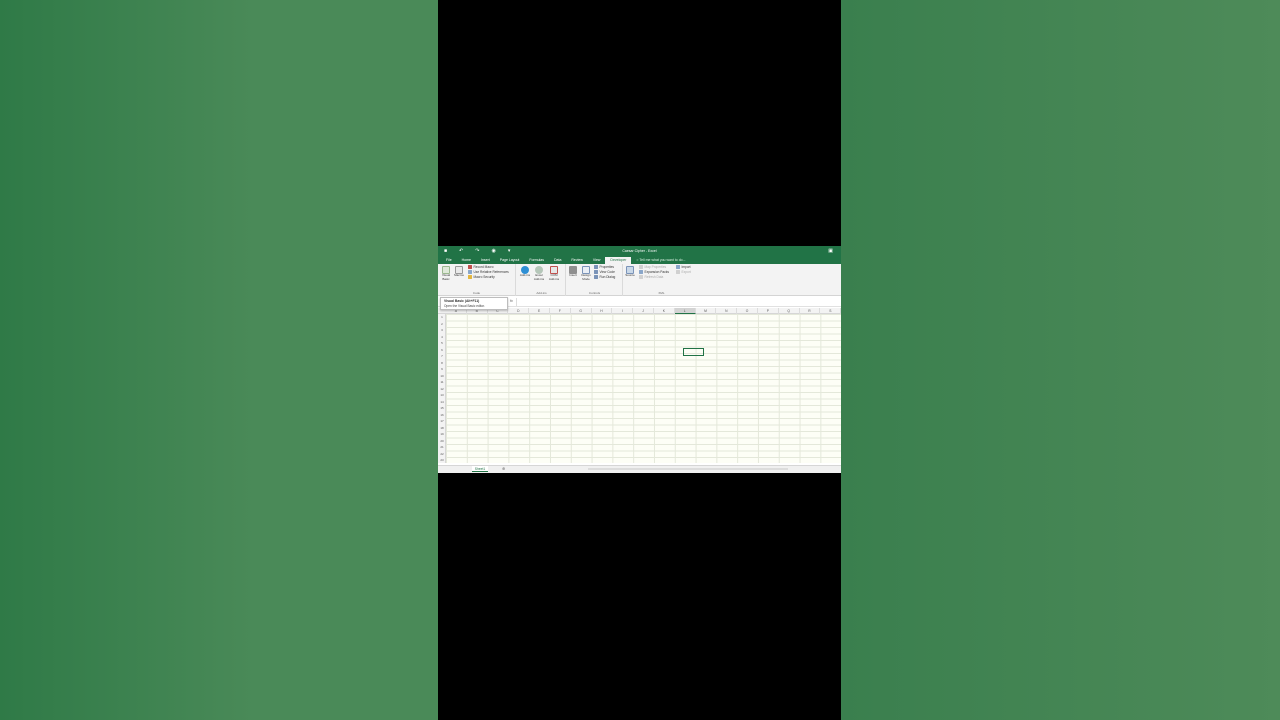  Describe the element at coordinates (554, 277) in the screenshot. I see `com-addins-label: COM Add-ins` at that location.